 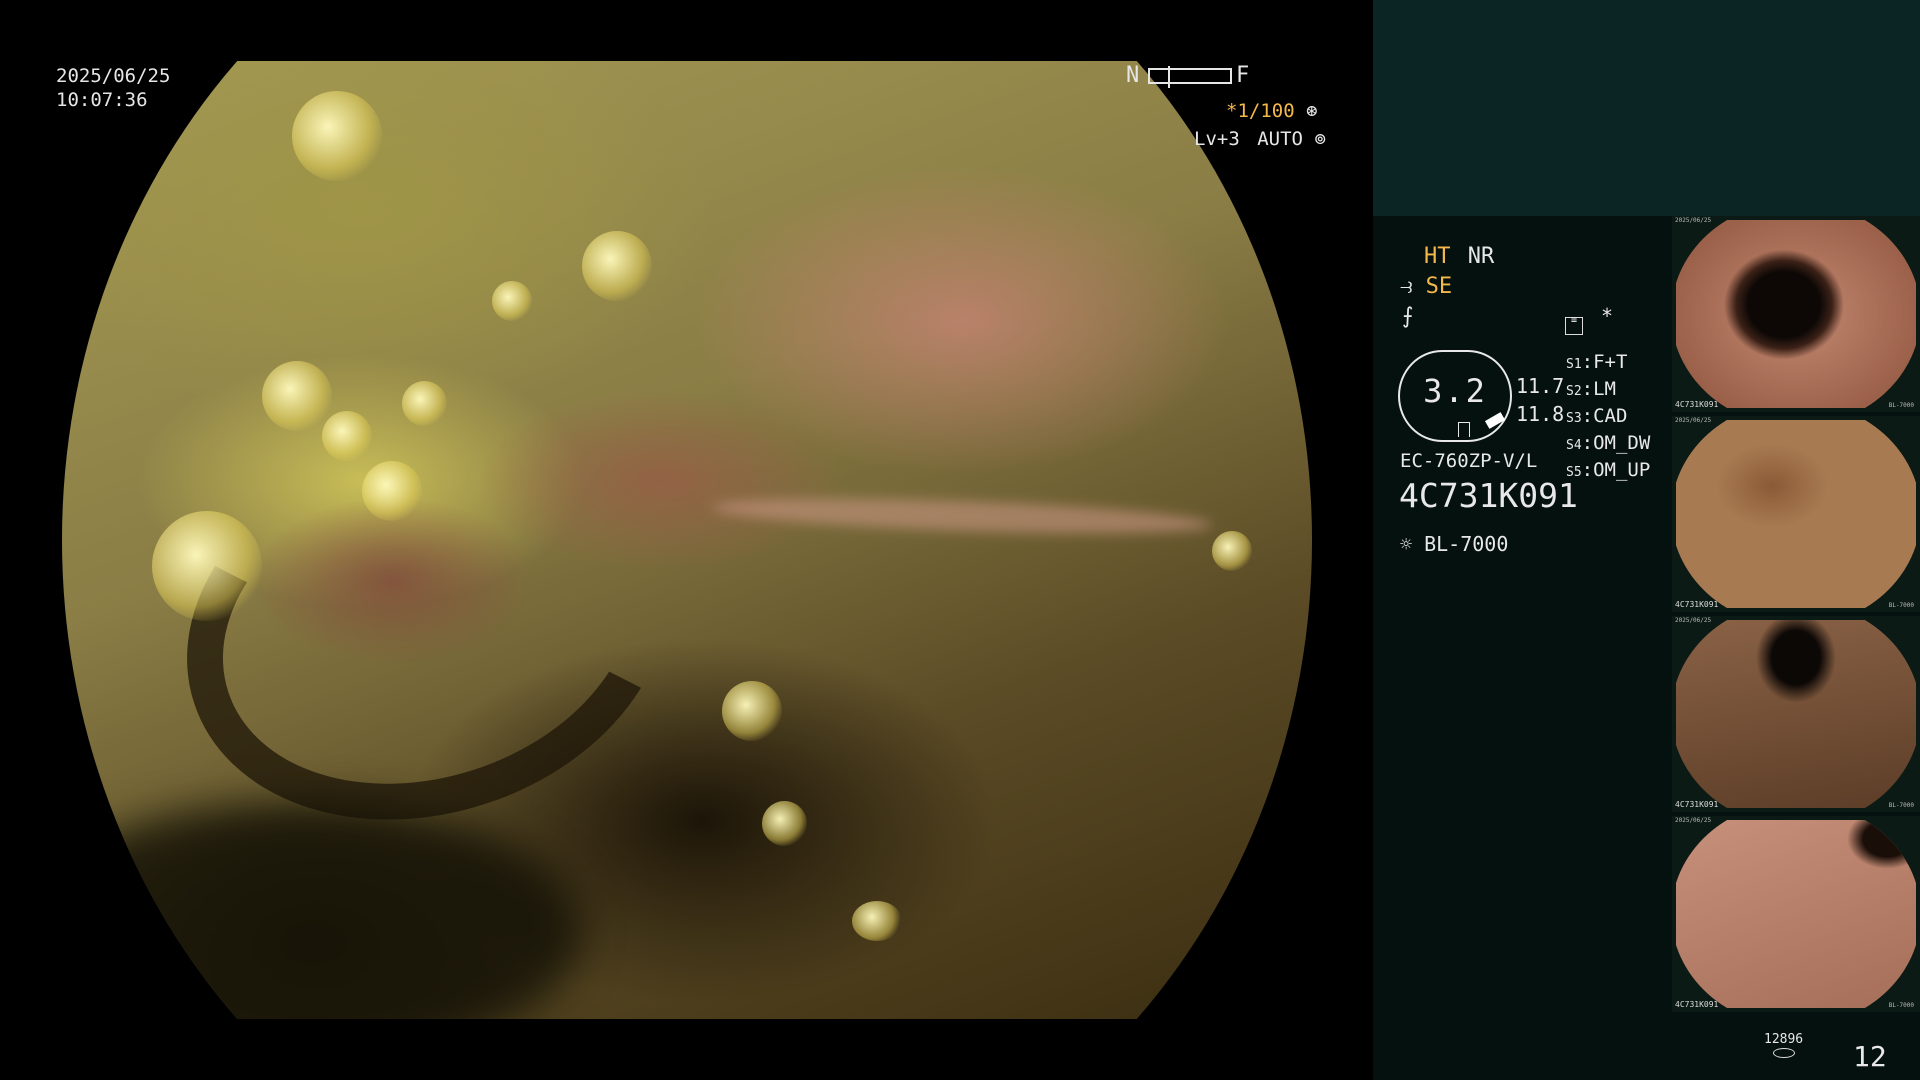 I want to click on switch-row: S3:CAD, so click(x=1597, y=416).